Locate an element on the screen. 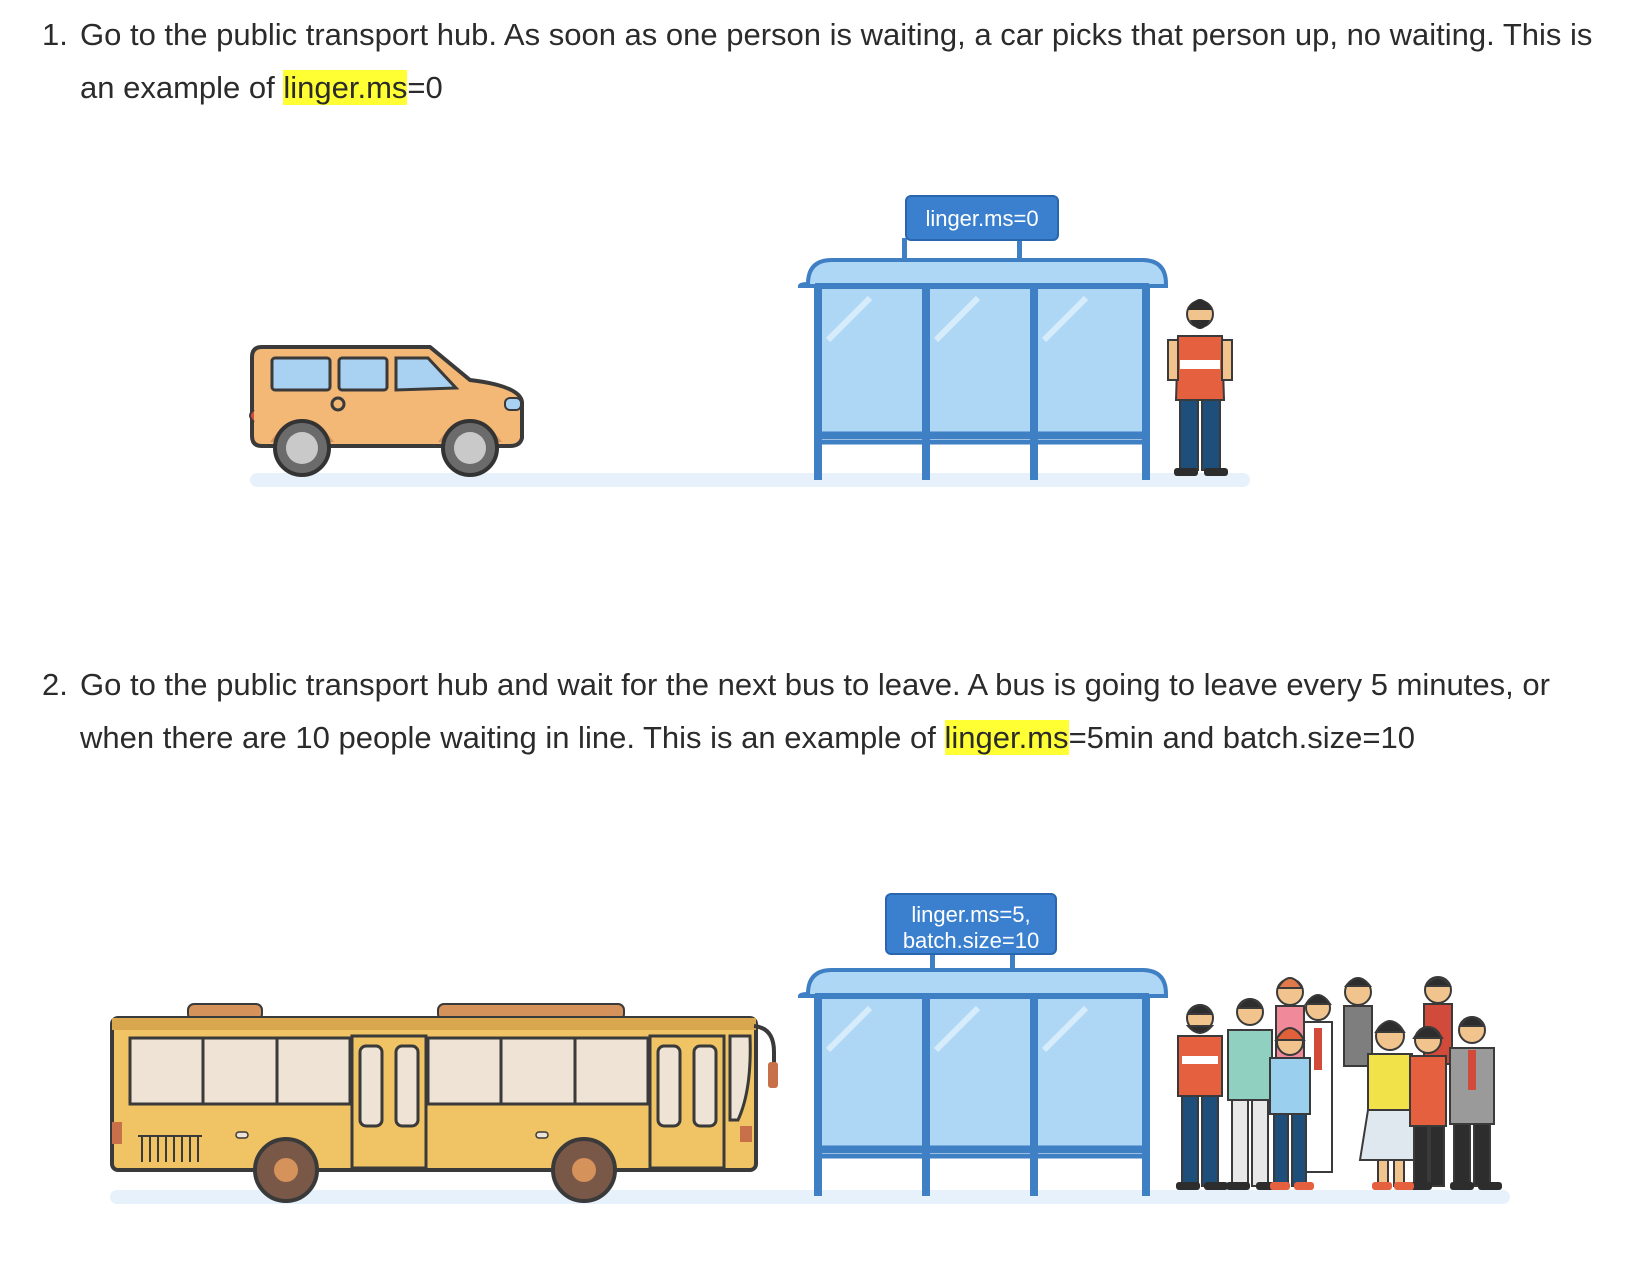 The width and height of the screenshot is (1646, 1266). sign-label-line2: batch.size=10 is located at coordinates (971, 940).